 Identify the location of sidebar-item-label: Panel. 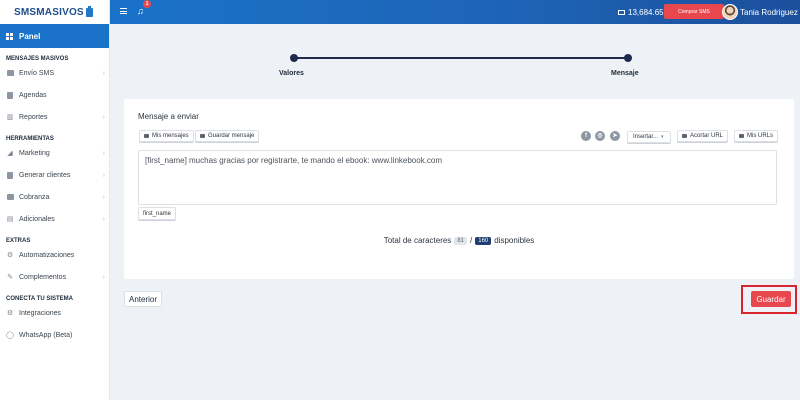
(30, 36).